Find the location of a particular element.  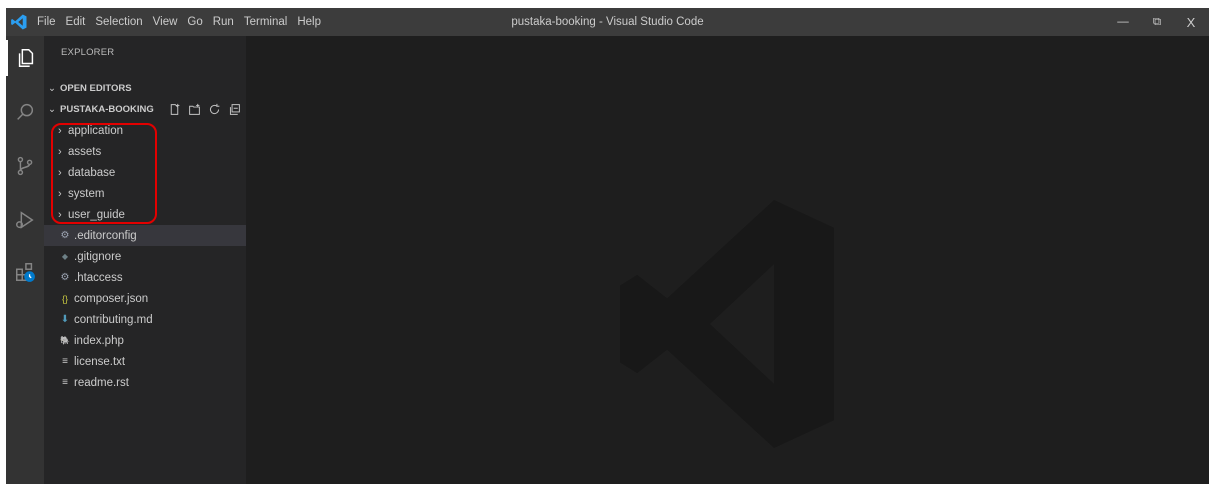

new-folder-button is located at coordinates (194, 110).